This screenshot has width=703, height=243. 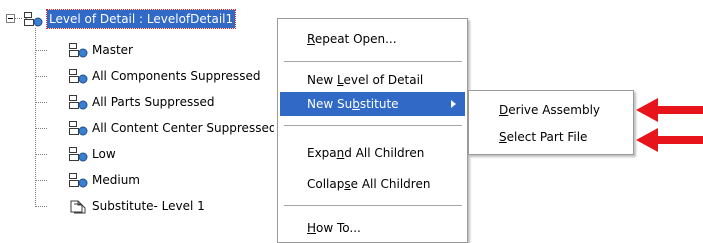 I want to click on menu-label-part: Expa, so click(x=322, y=153).